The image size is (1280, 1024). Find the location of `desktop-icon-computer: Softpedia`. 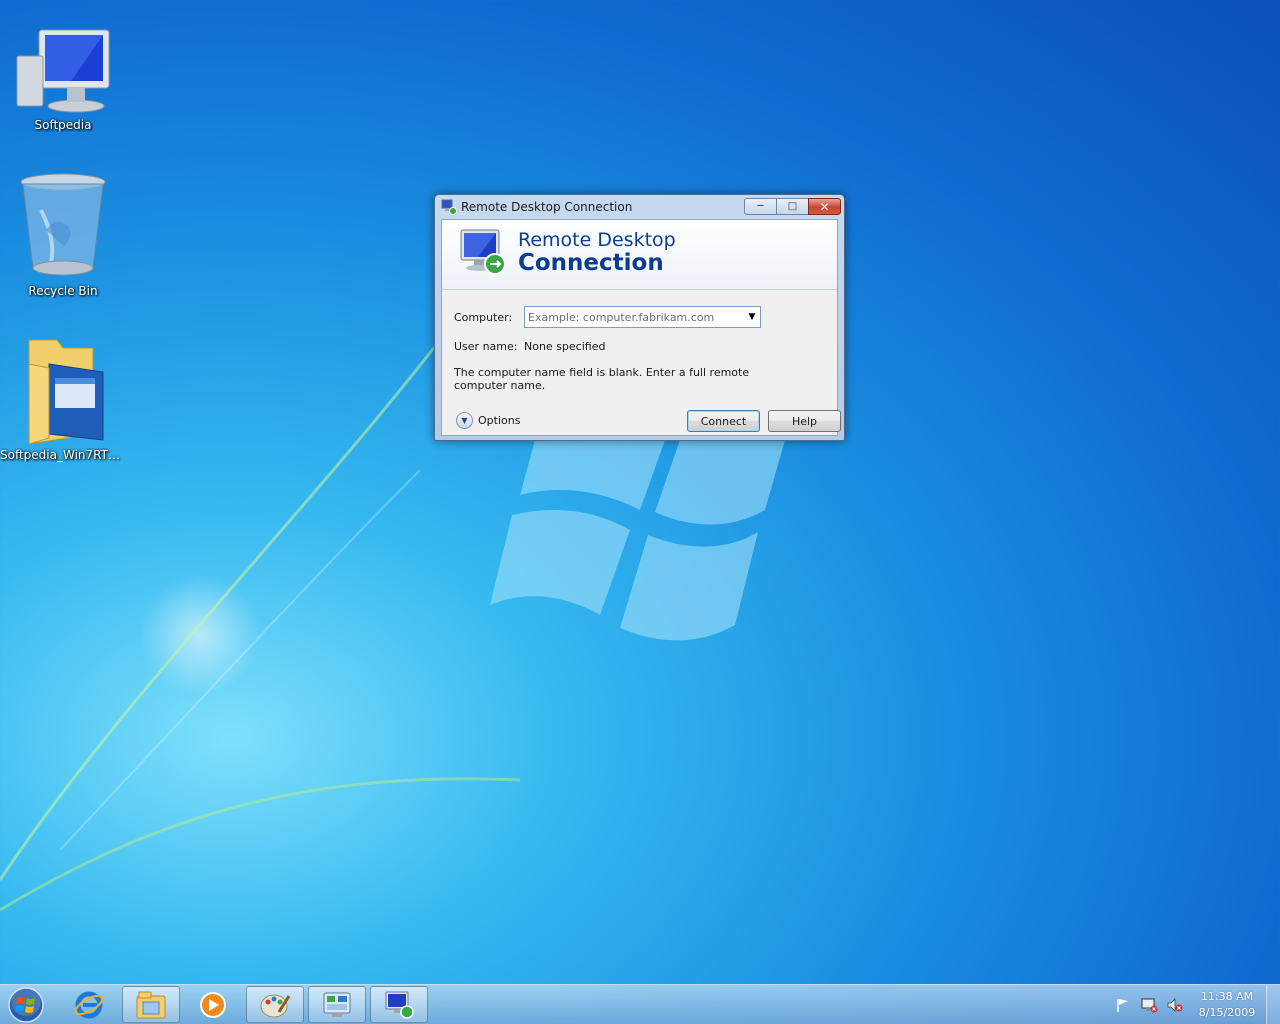

desktop-icon-computer: Softpedia is located at coordinates (63, 79).